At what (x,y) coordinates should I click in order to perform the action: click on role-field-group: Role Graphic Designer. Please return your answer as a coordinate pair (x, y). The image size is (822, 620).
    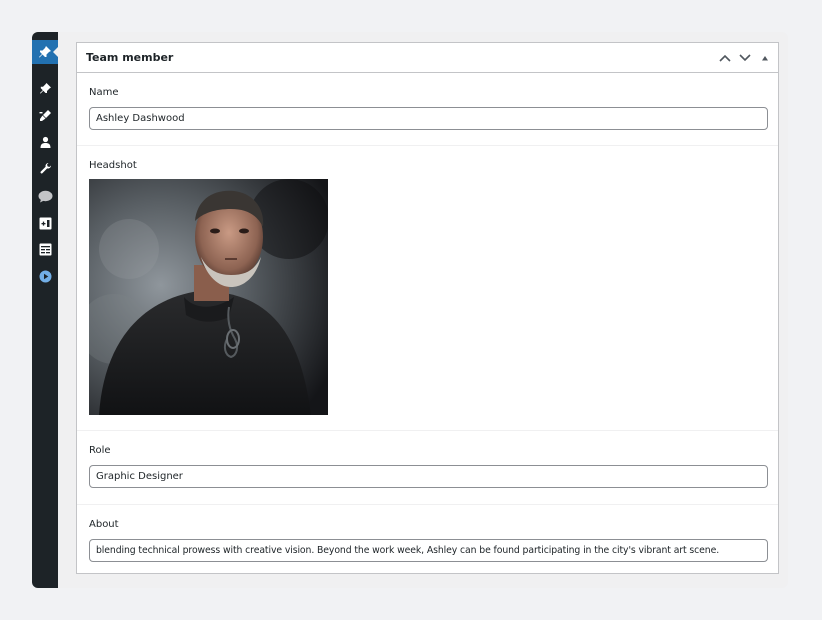
    Looking at the image, I should click on (427, 468).